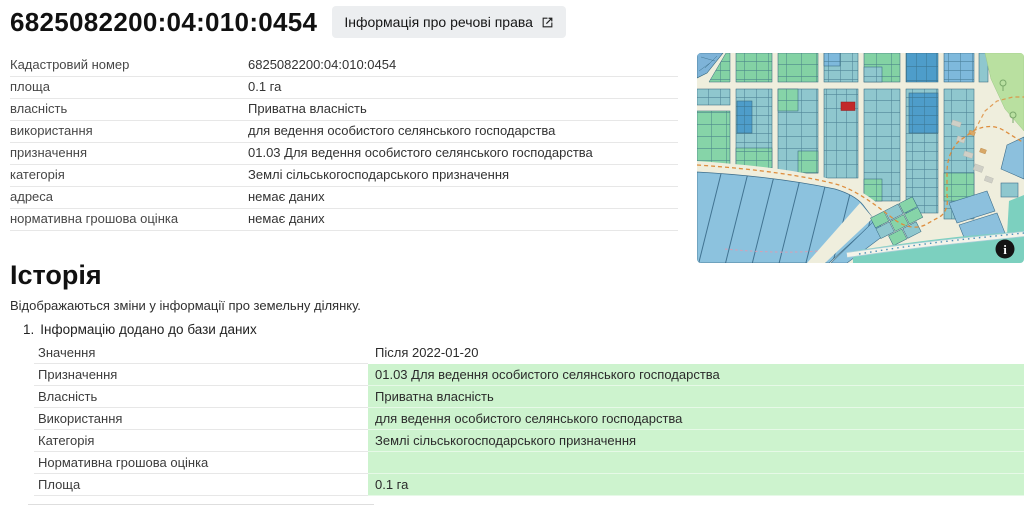 This screenshot has width=1024, height=506. What do you see at coordinates (529, 353) in the screenshot?
I see `history-header-row: Значення Після 2022-01-20` at bounding box center [529, 353].